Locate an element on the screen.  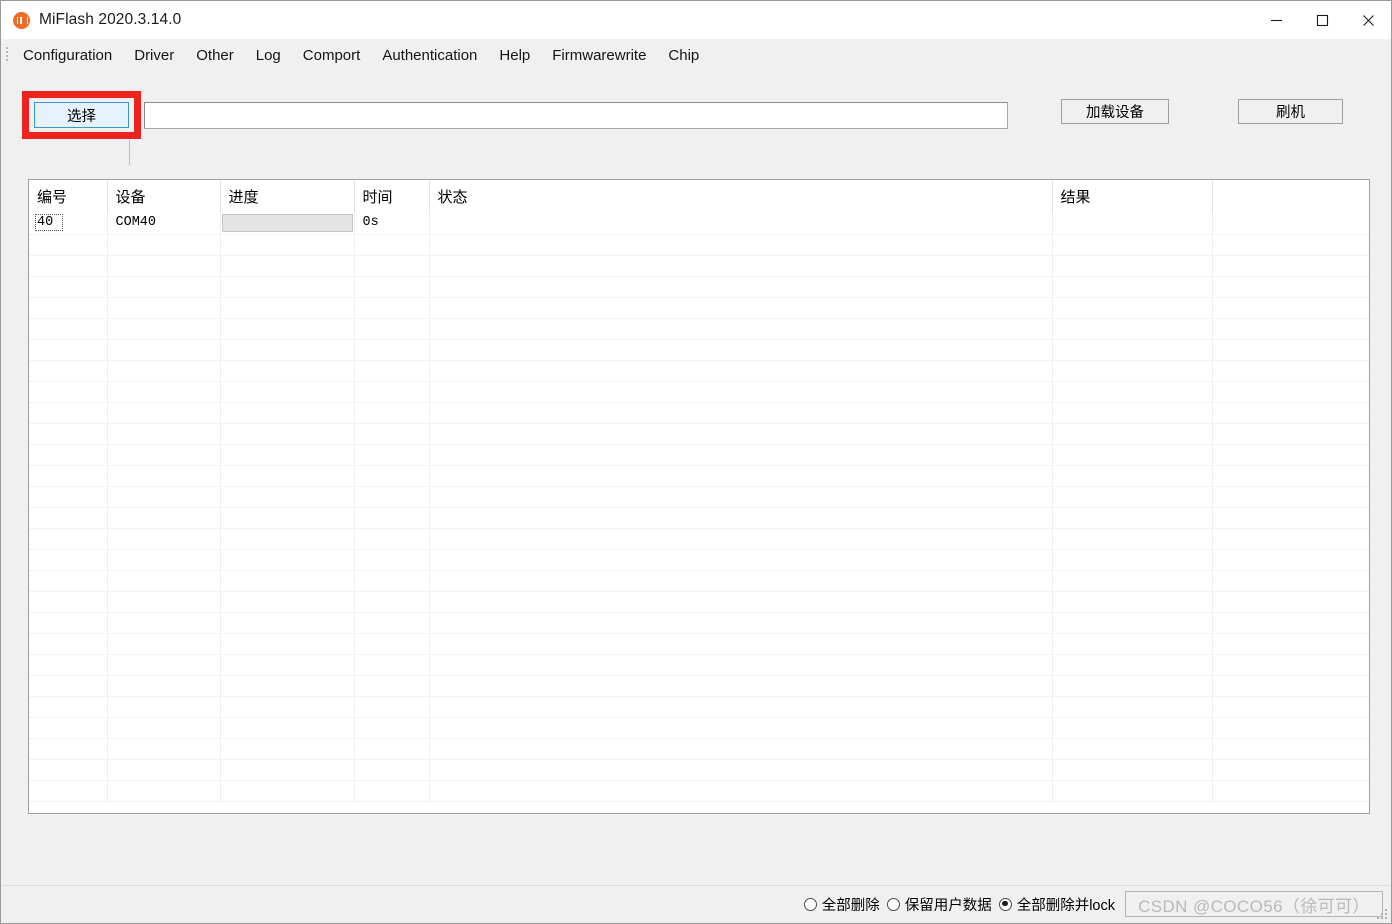
column-header-extra is located at coordinates (1290, 196).